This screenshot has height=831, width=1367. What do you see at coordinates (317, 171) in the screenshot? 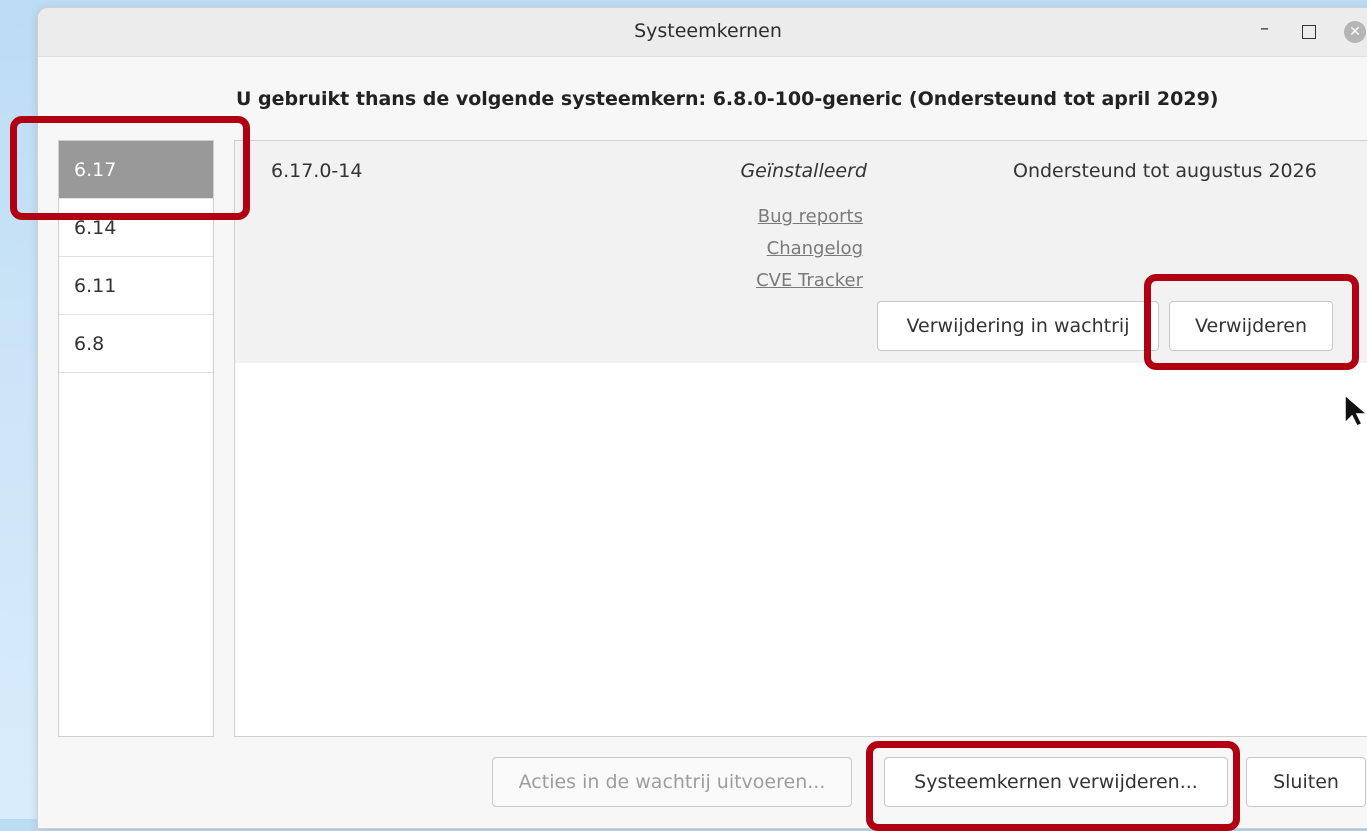
I see `kernel-version: 6.17.0-14` at bounding box center [317, 171].